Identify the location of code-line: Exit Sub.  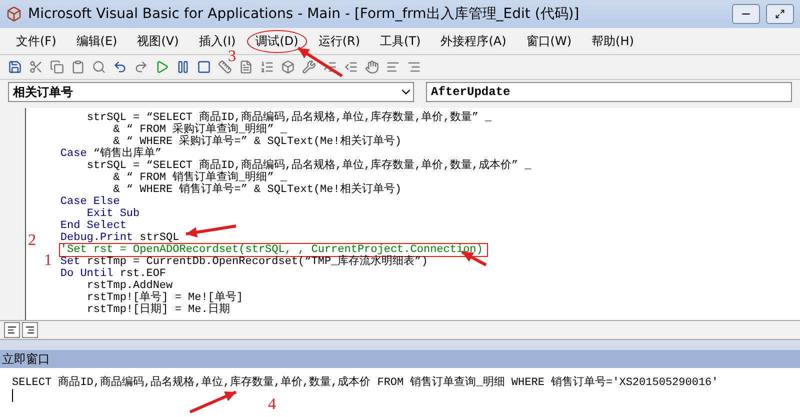
(113, 214).